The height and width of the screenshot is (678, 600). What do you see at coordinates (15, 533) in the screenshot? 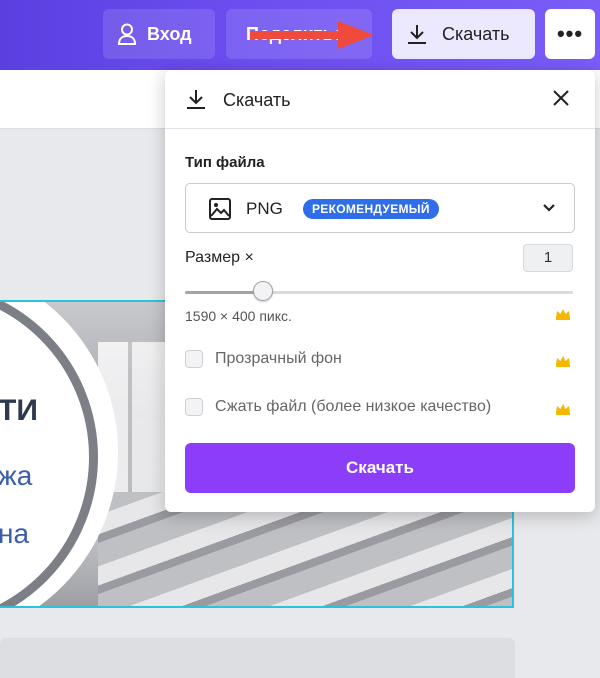
I see `design-line-3: на` at bounding box center [15, 533].